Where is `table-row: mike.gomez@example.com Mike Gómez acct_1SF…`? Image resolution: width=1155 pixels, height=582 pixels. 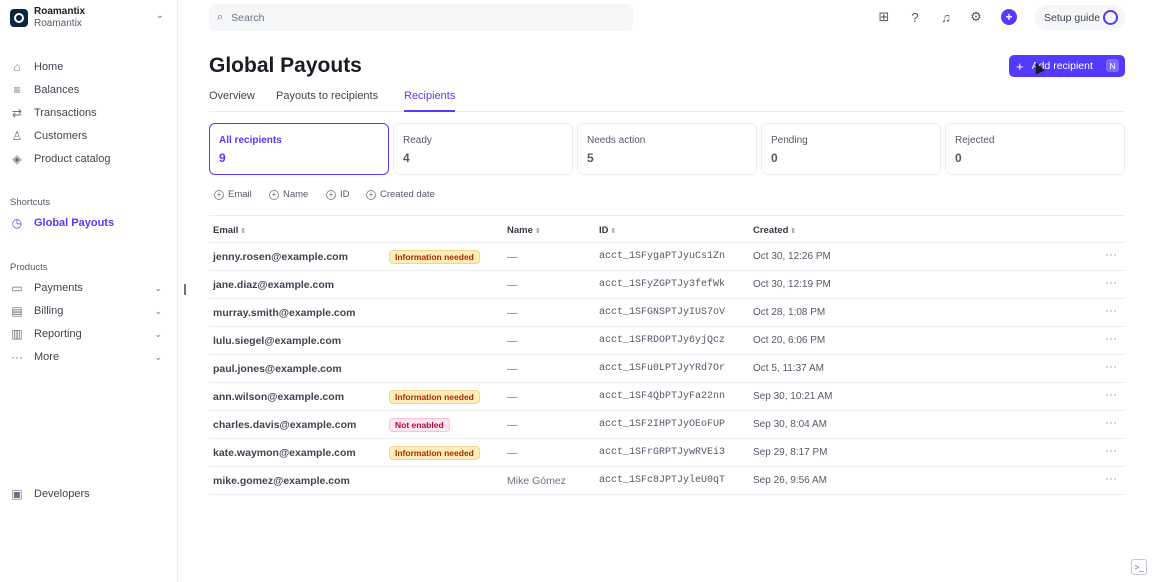 table-row: mike.gomez@example.com Mike Gómez acct_1SF… is located at coordinates (667, 481).